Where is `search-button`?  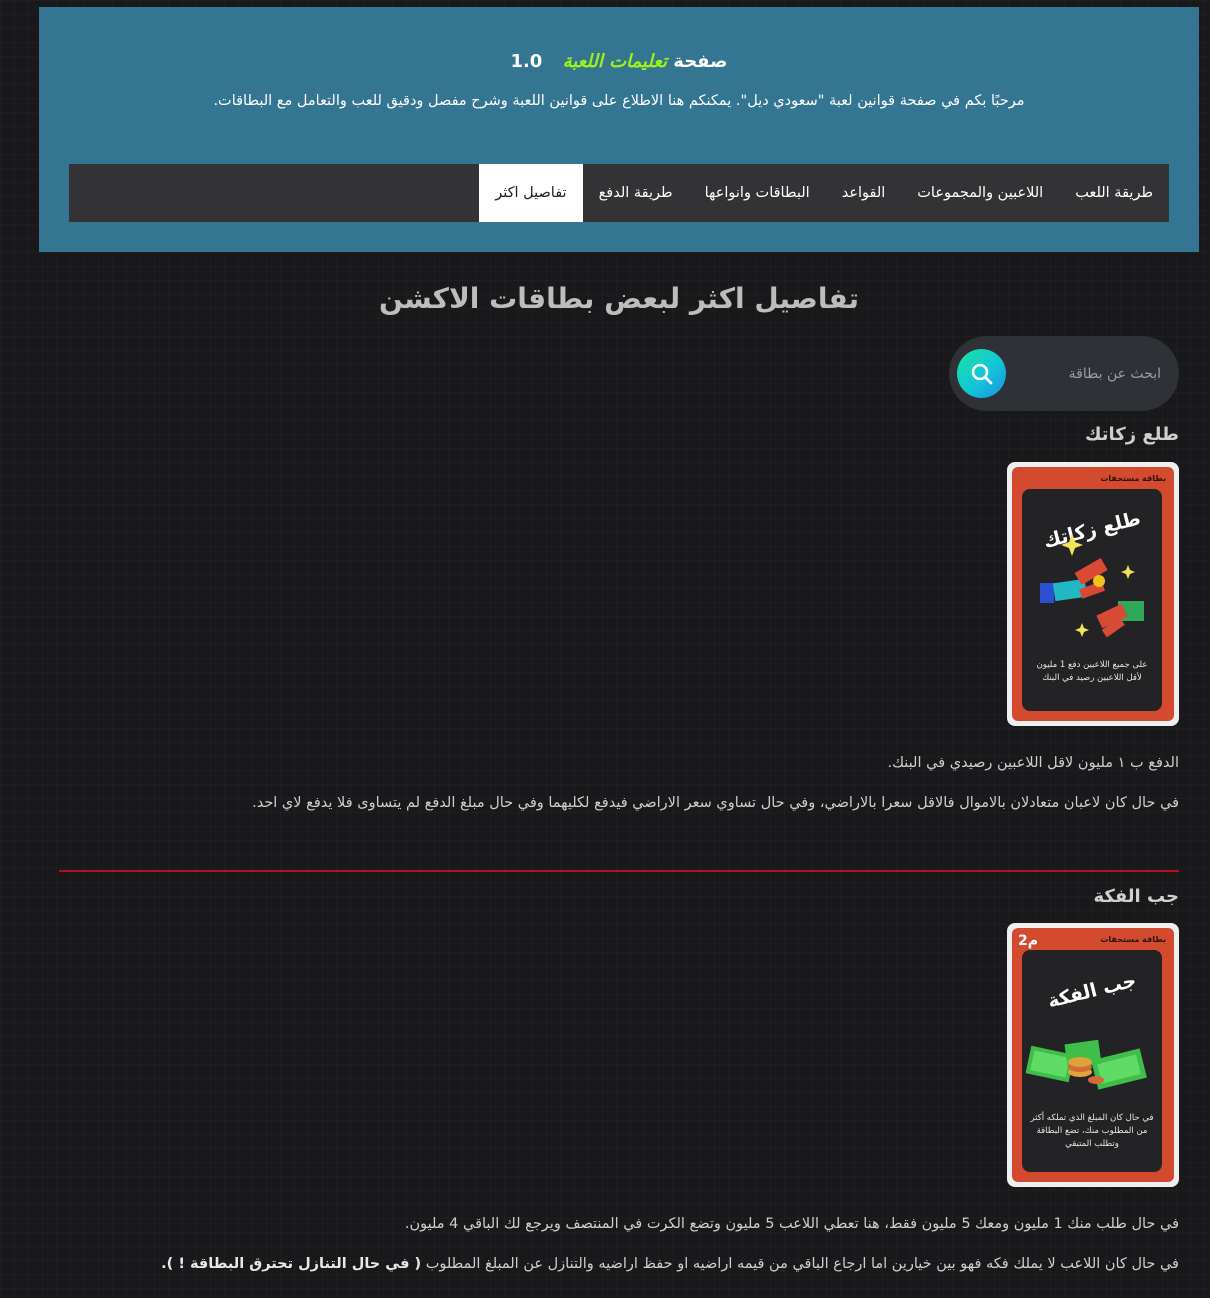
search-button is located at coordinates (981, 373).